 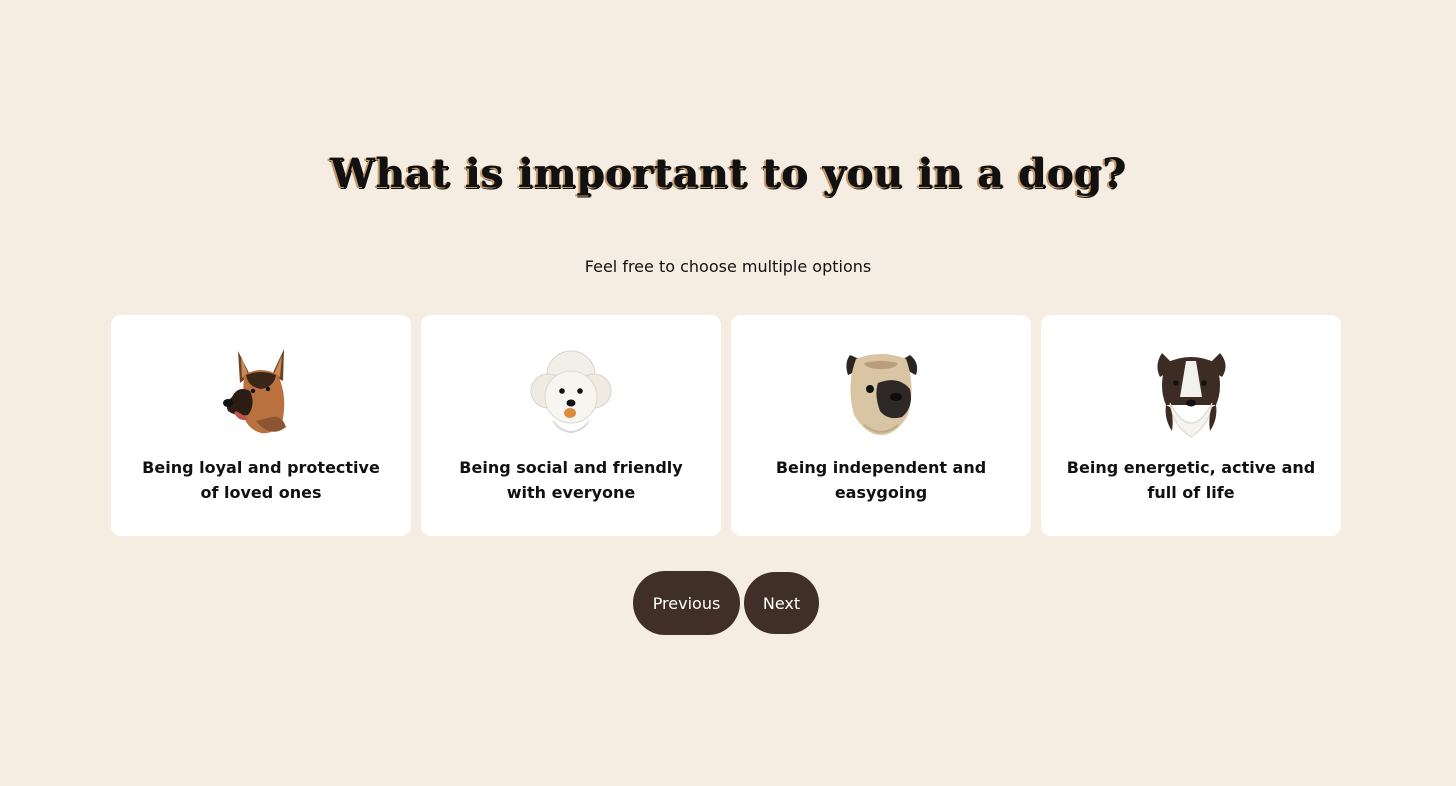 I want to click on option-card-independent: Being independent and easygoing, so click(x=881, y=425).